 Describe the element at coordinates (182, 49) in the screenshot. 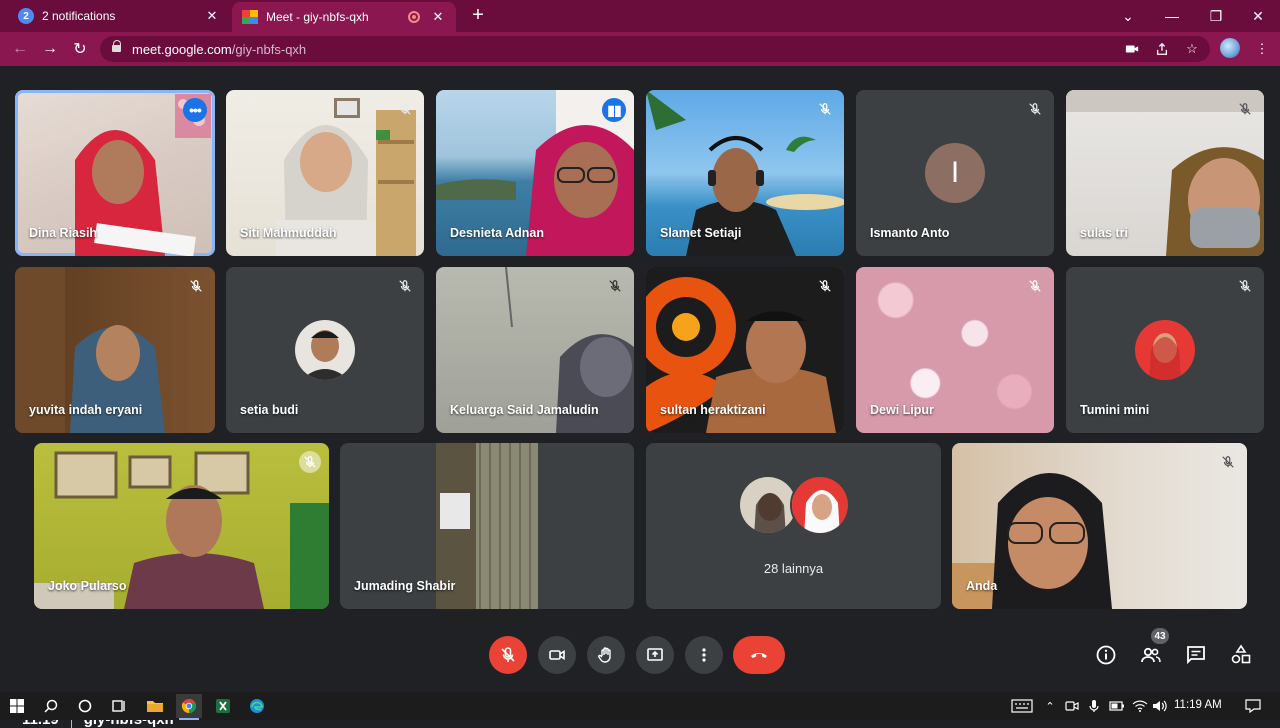

I see `url-host: meet.google.com` at that location.